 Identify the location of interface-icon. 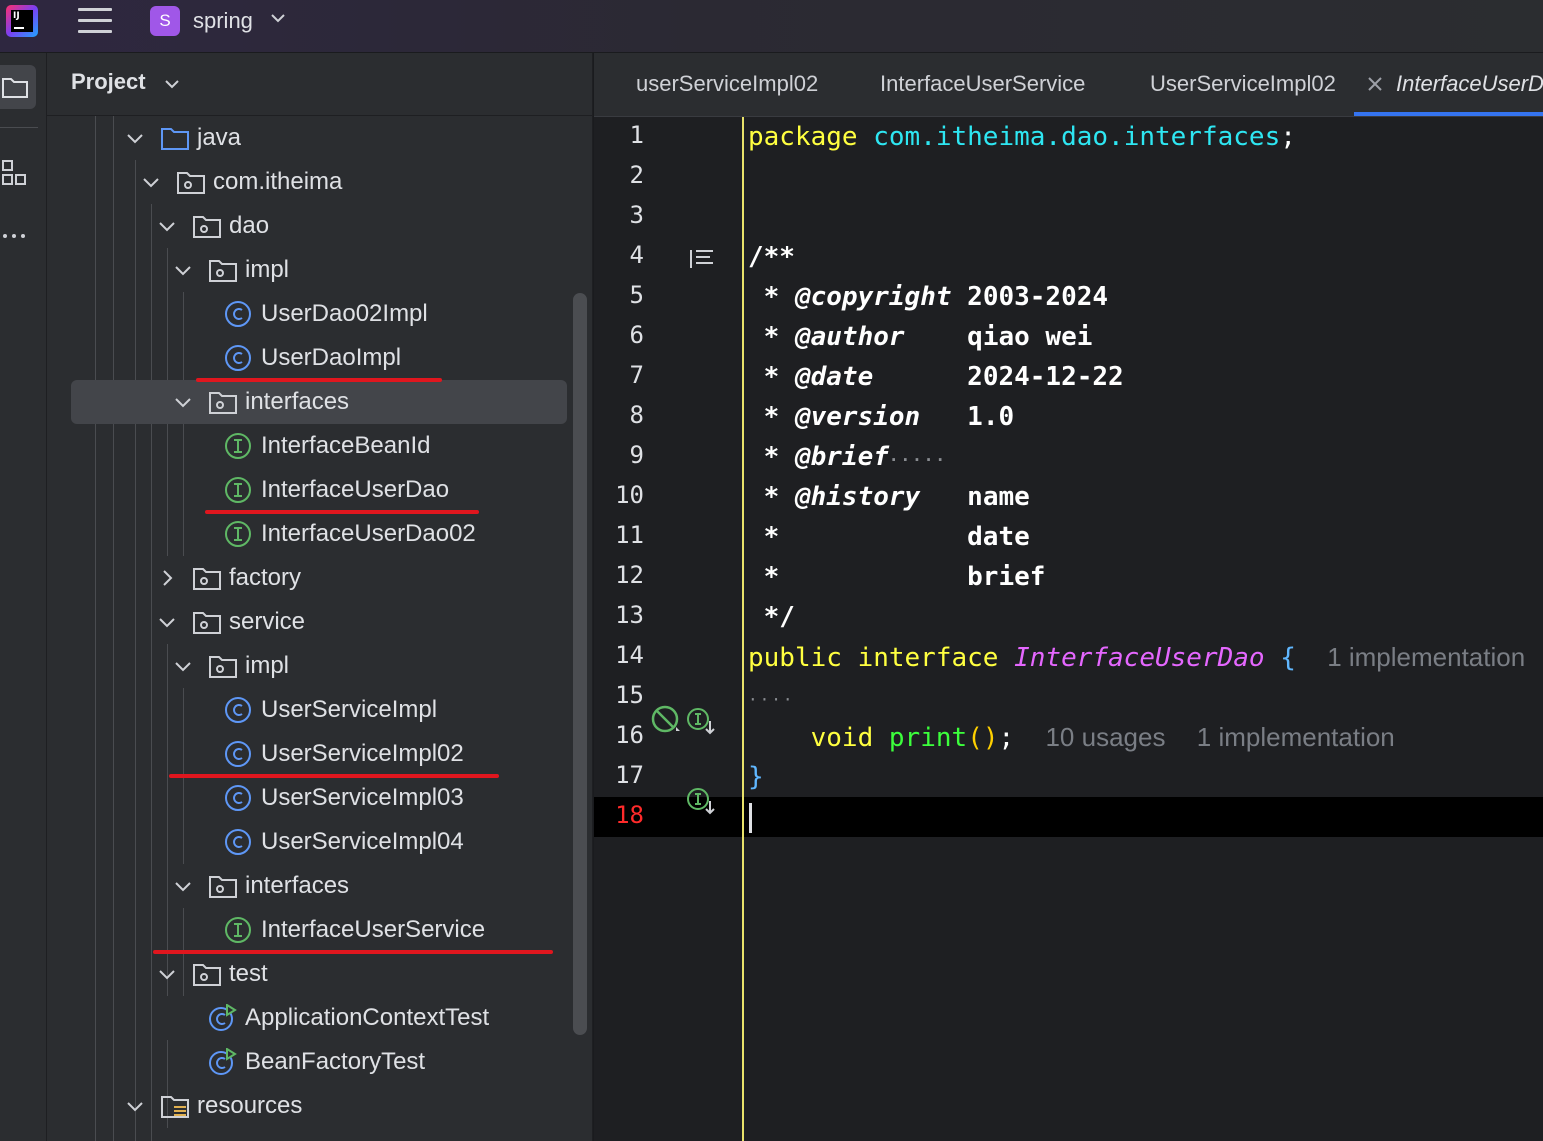
(238, 930).